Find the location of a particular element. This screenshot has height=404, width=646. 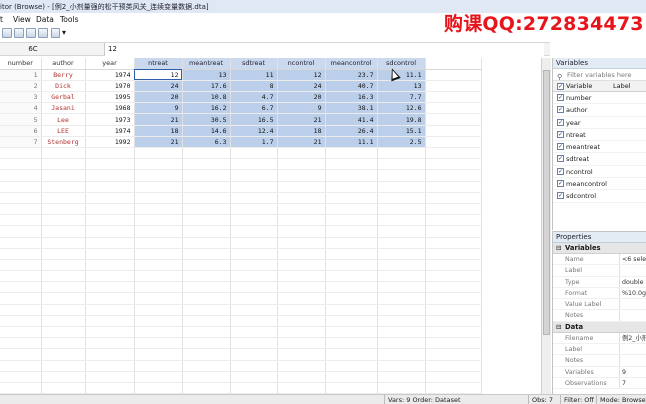

cell-meancontrol: 26.4 is located at coordinates (351, 131).